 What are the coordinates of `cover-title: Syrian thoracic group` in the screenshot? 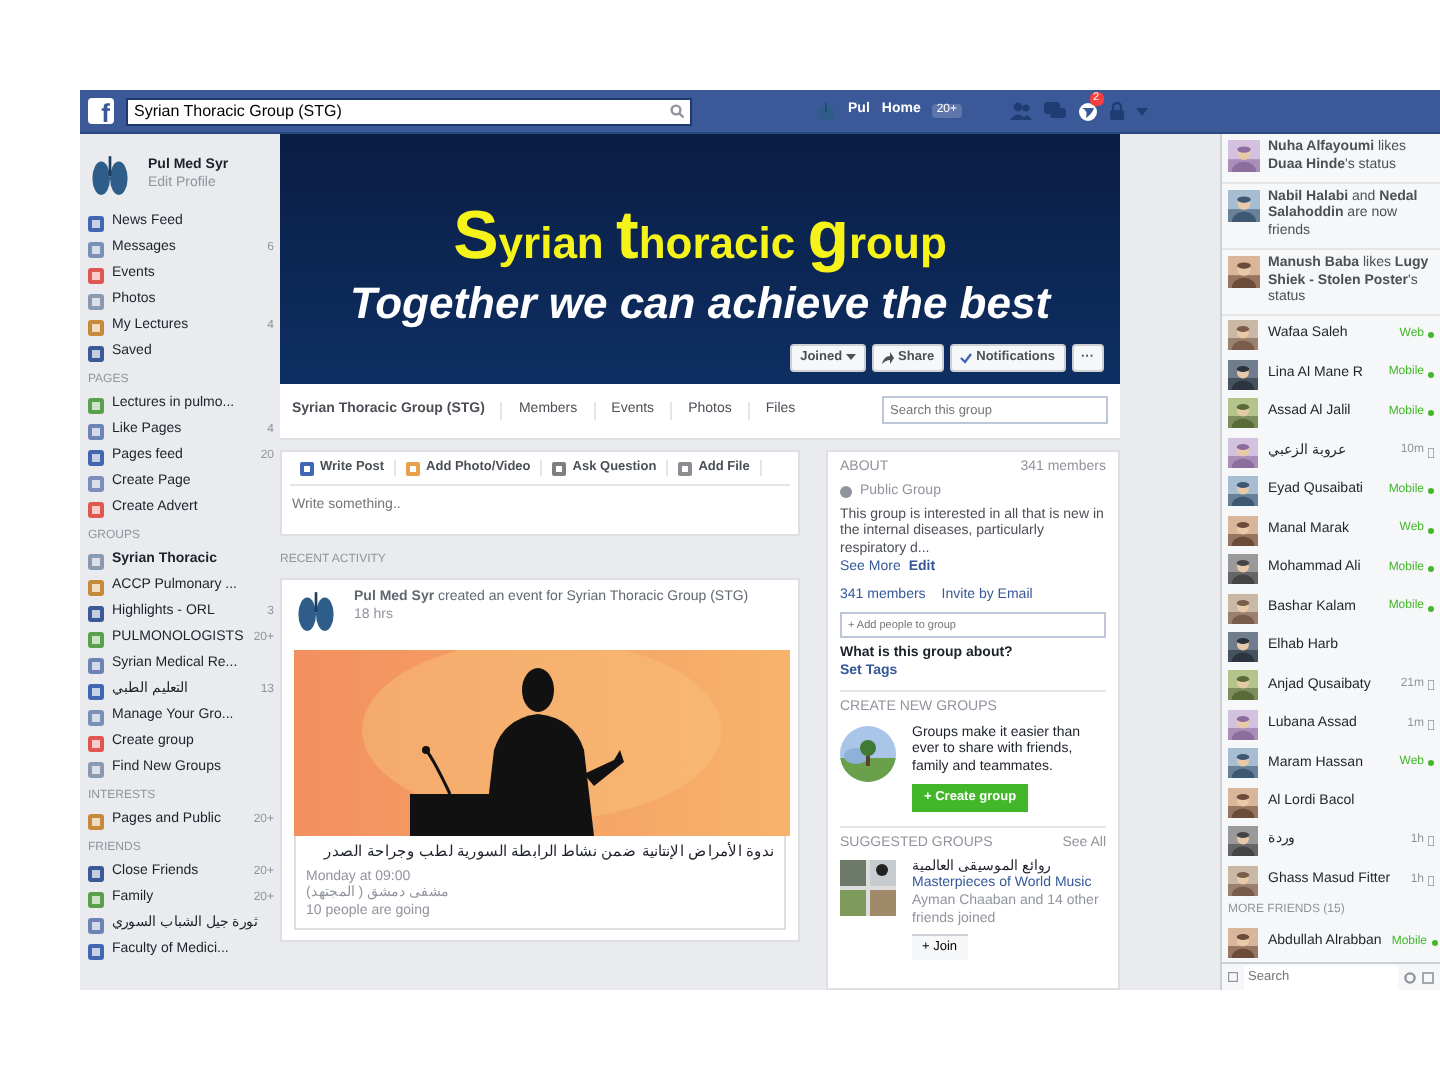 It's located at (700, 236).